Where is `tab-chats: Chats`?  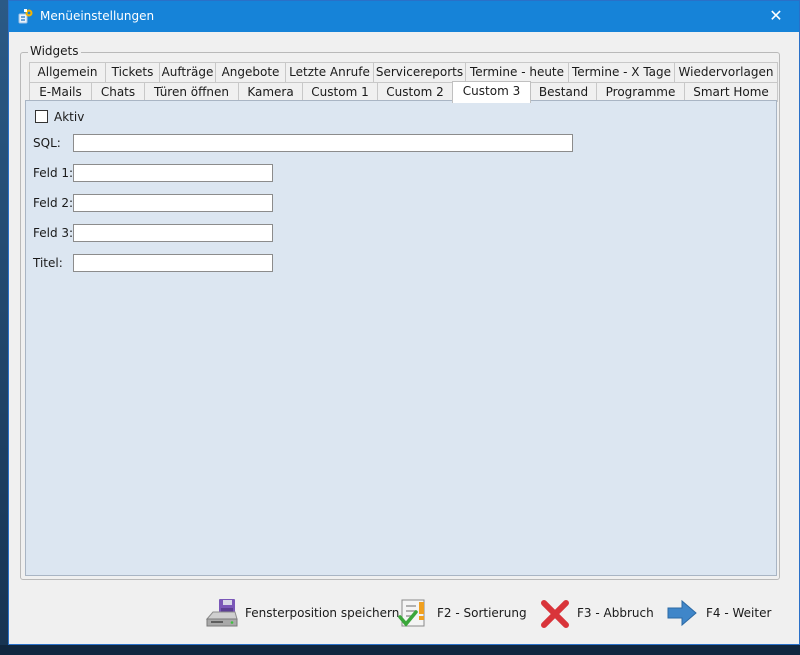 tab-chats: Chats is located at coordinates (118, 92).